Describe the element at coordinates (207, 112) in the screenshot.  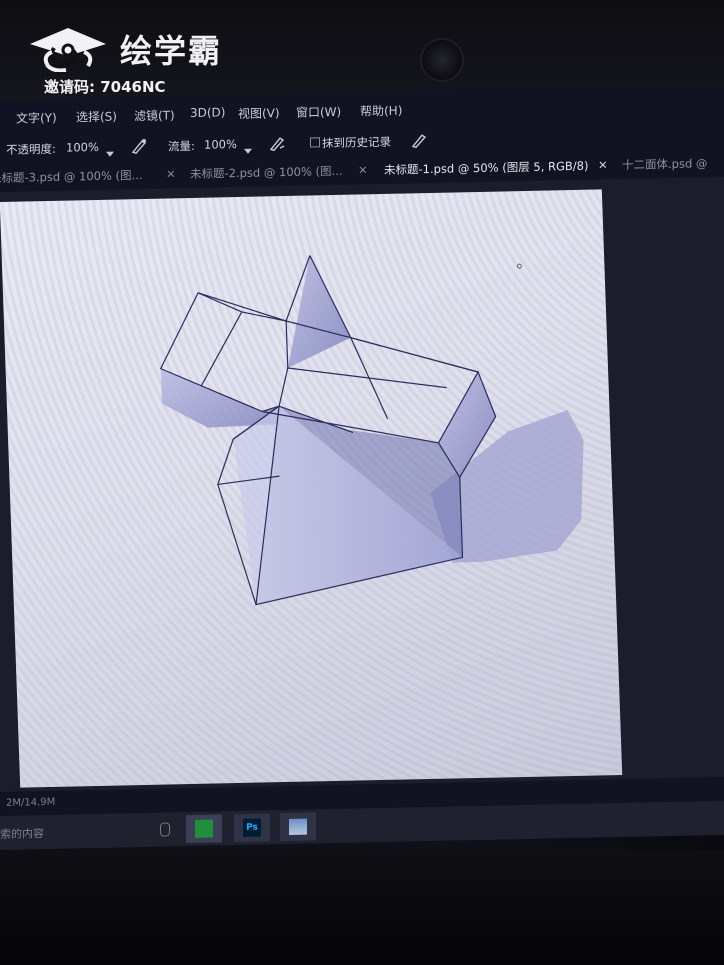
I see `menu-item-3d: 3D(D)` at that location.